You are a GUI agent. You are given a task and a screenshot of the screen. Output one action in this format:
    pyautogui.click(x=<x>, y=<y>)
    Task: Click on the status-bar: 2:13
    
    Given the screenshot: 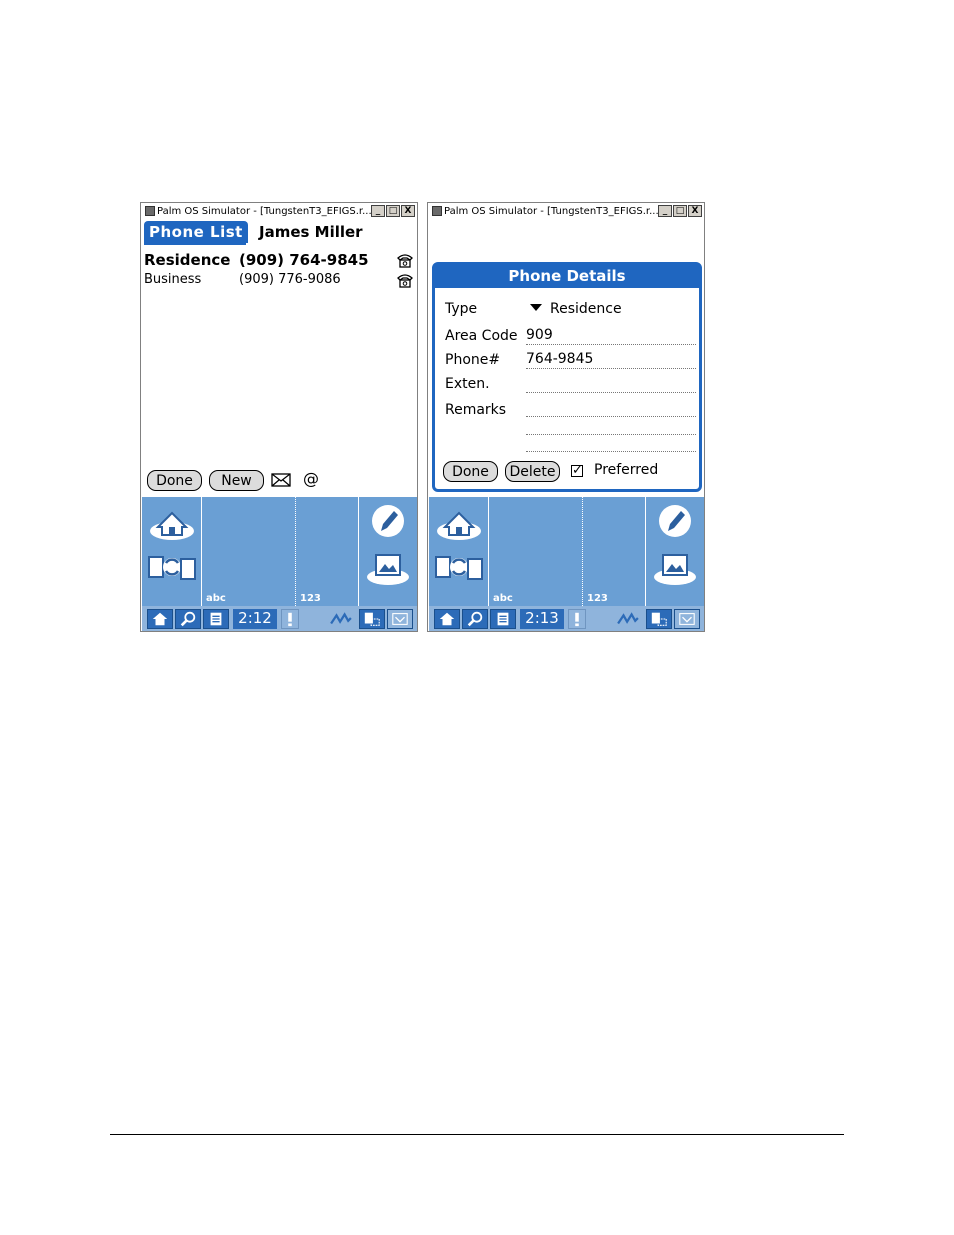 What is the action you would take?
    pyautogui.click(x=566, y=618)
    